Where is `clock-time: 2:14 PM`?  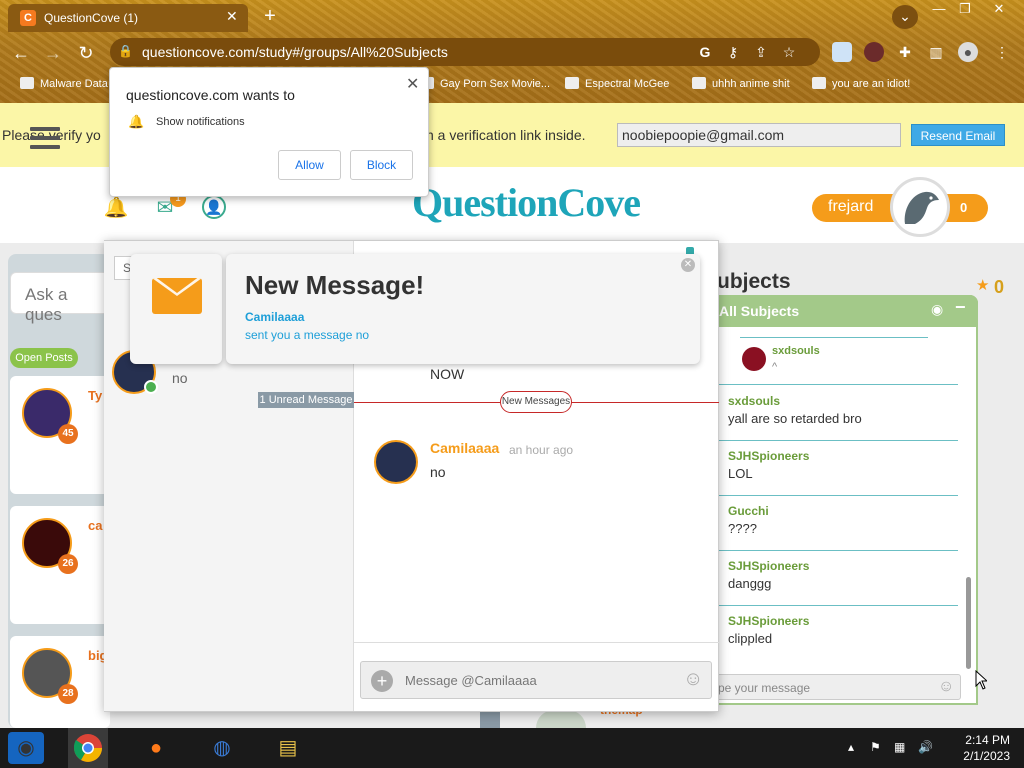
clock-time: 2:14 PM is located at coordinates (980, 740).